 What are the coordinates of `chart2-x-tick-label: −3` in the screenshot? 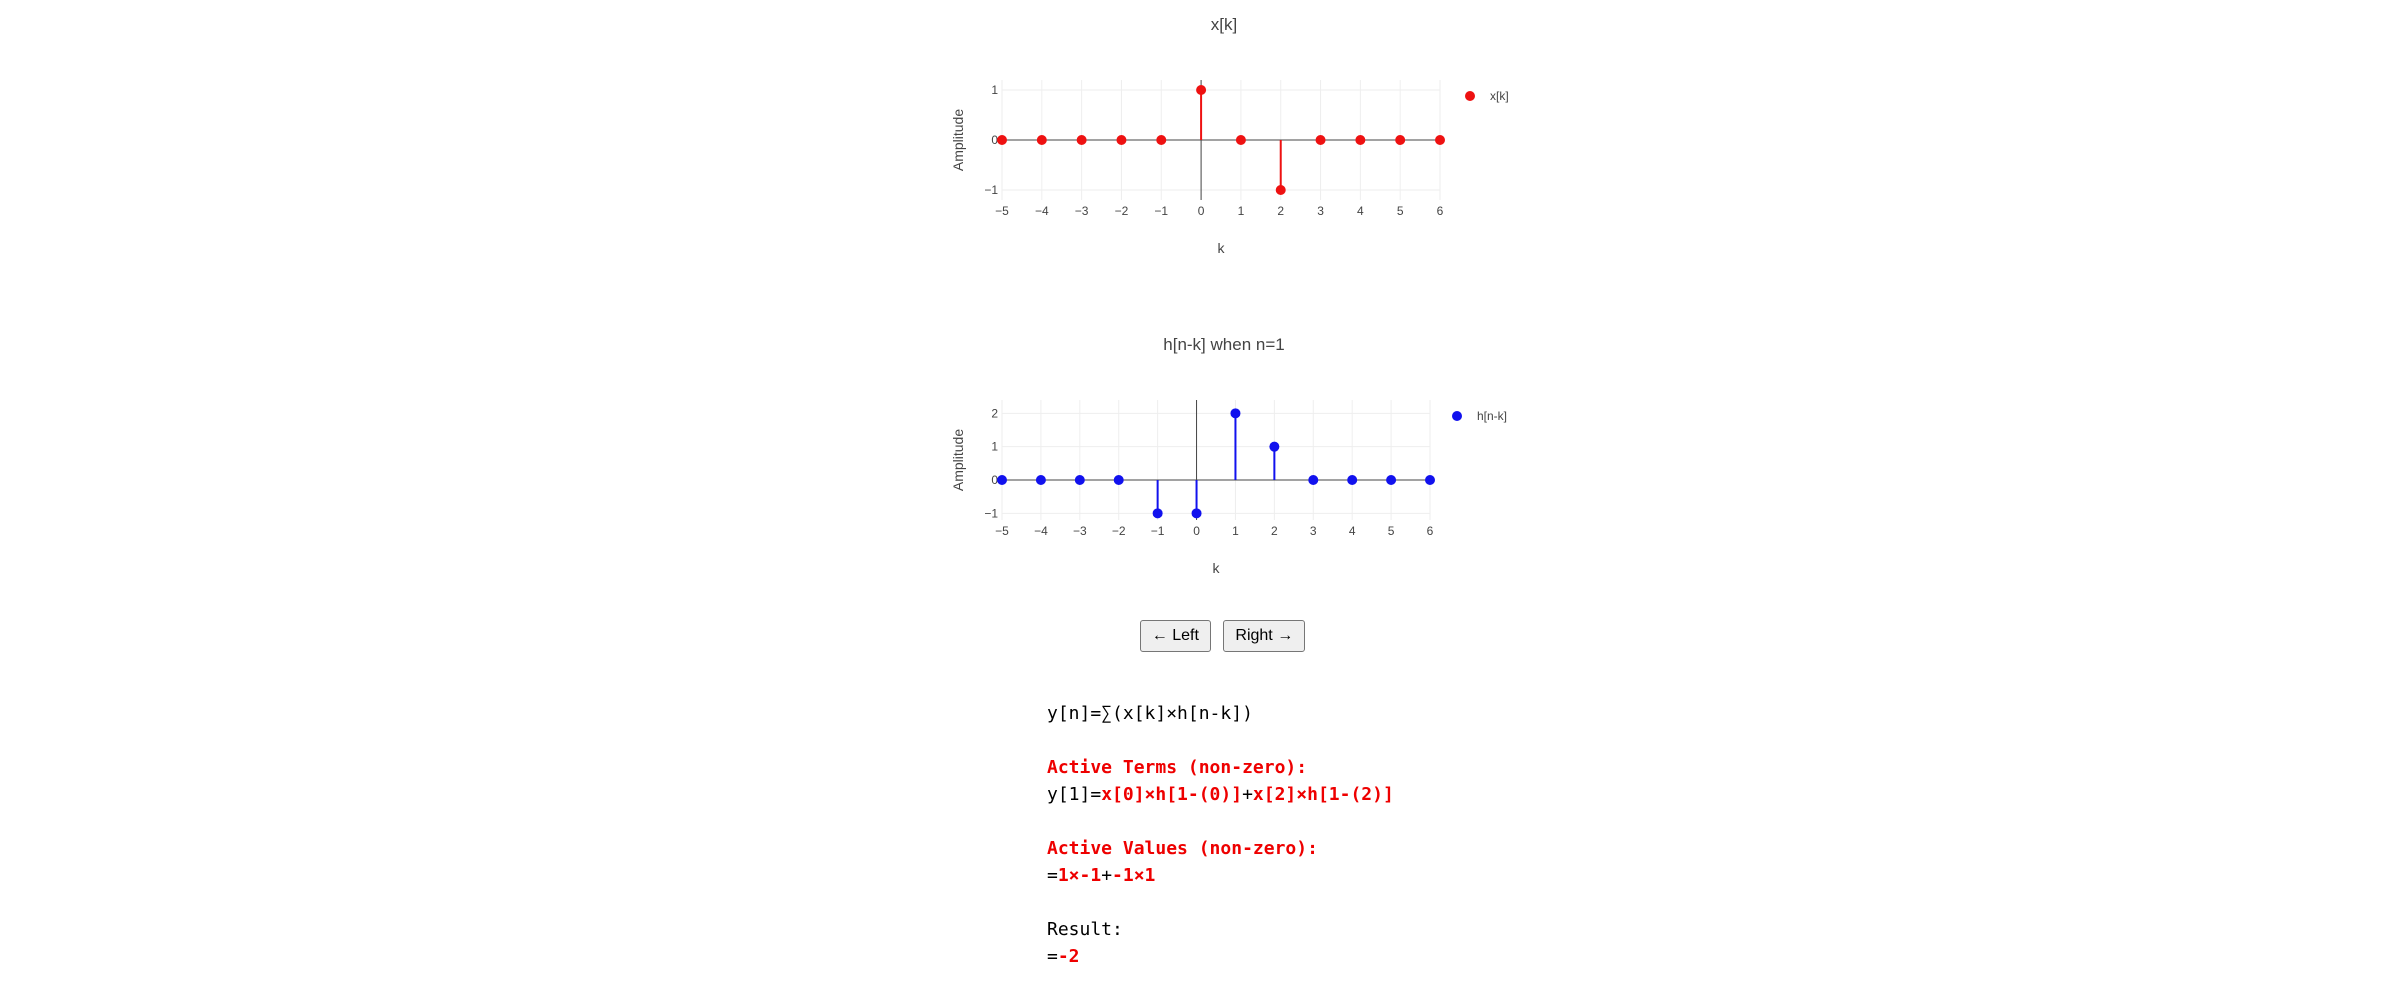 It's located at (1080, 531).